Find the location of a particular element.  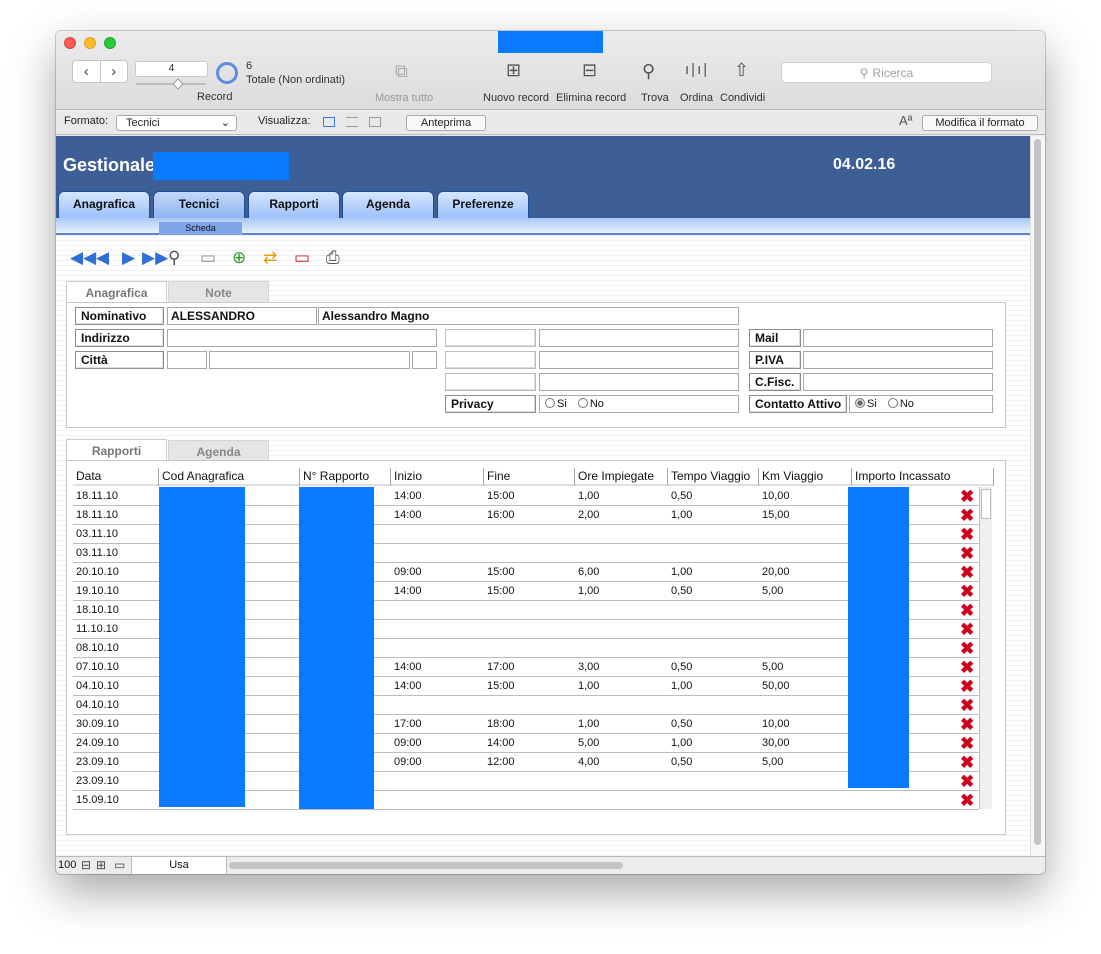

contatto-no-radio is located at coordinates (892, 403).